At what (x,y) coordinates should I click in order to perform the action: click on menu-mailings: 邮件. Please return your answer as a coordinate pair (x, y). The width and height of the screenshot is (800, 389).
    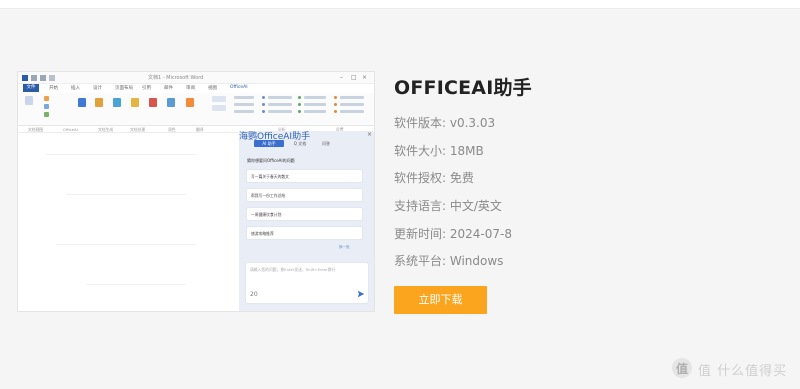
    Looking at the image, I should click on (168, 88).